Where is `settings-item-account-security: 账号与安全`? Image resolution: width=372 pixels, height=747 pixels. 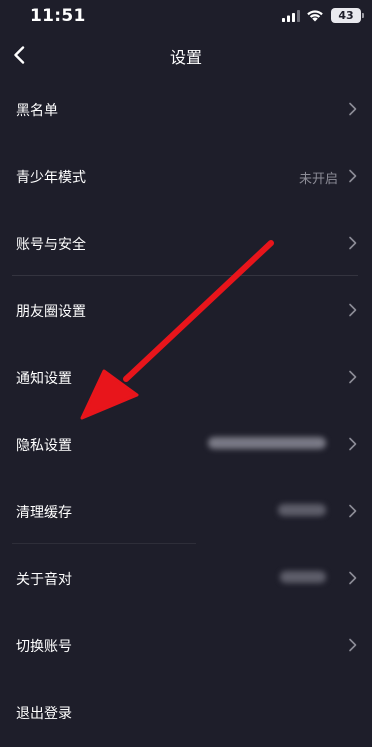
settings-item-account-security: 账号与安全 is located at coordinates (186, 243).